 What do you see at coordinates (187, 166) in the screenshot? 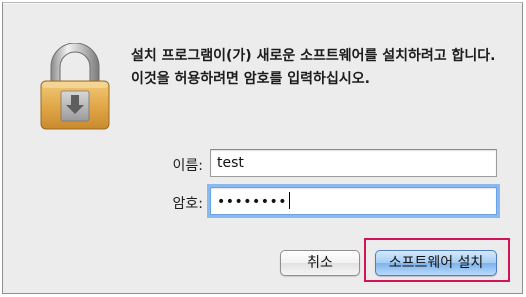
I see `name-label: 이름:` at bounding box center [187, 166].